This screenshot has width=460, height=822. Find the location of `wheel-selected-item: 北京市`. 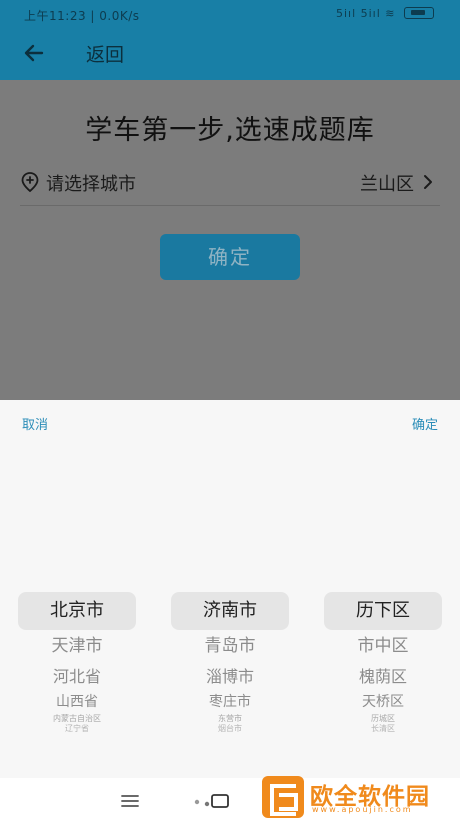

wheel-selected-item: 北京市 is located at coordinates (77, 611).